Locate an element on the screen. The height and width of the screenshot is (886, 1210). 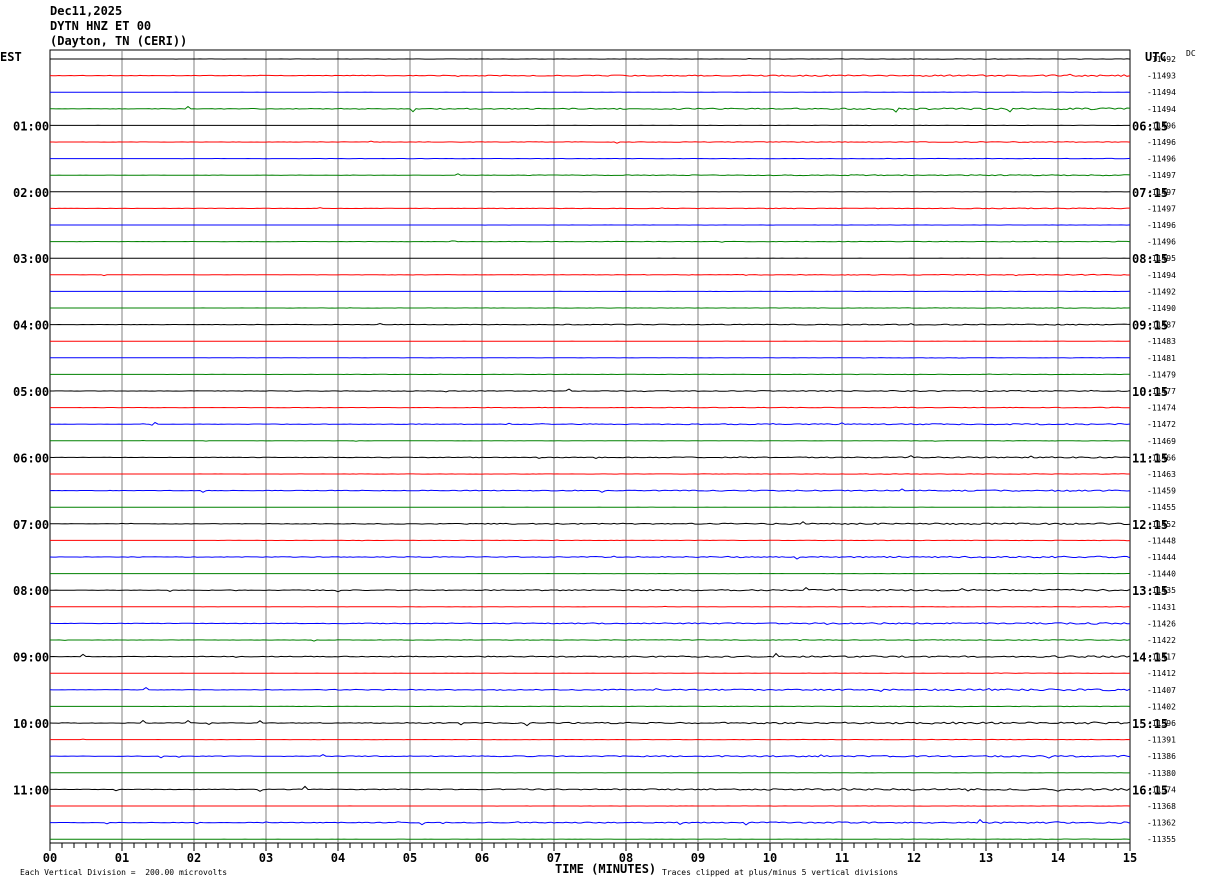
dc-offset-label: -11448 is located at coordinates (1161, 540).